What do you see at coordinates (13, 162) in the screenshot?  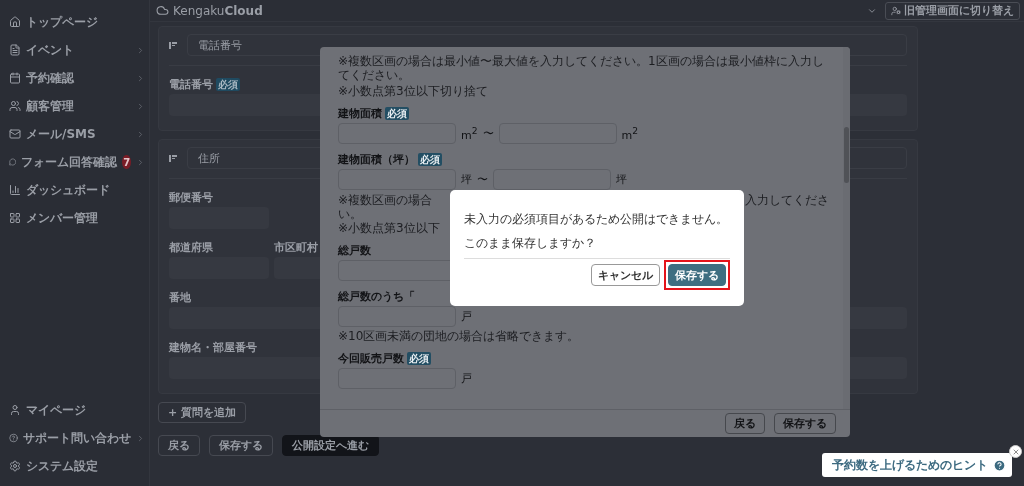 I see `chat-bubble-icon` at bounding box center [13, 162].